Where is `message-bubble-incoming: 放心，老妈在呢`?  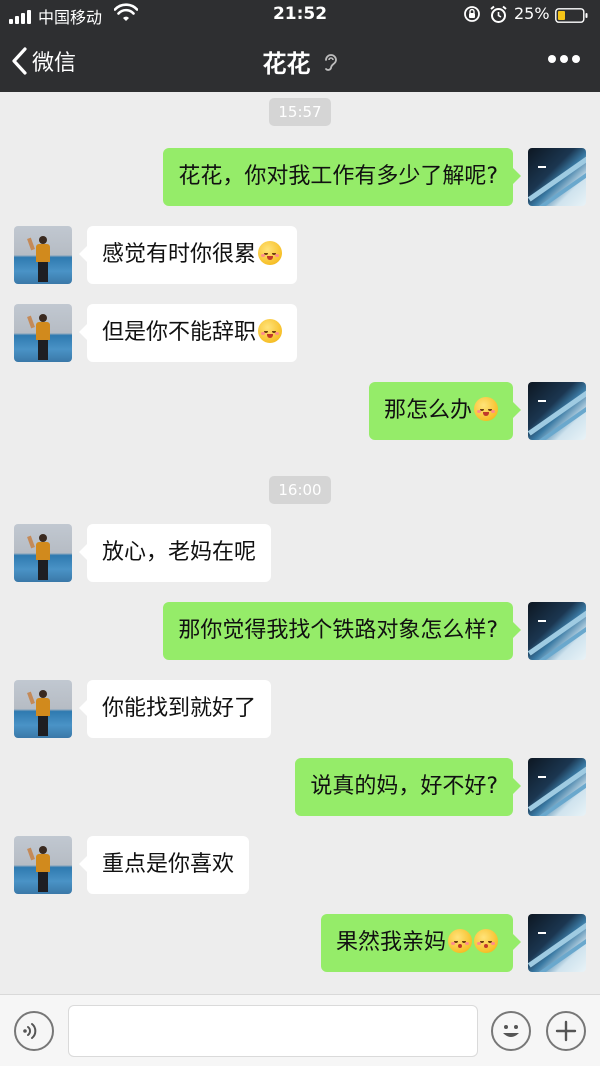
message-bubble-incoming: 放心，老妈在呢 is located at coordinates (175, 553).